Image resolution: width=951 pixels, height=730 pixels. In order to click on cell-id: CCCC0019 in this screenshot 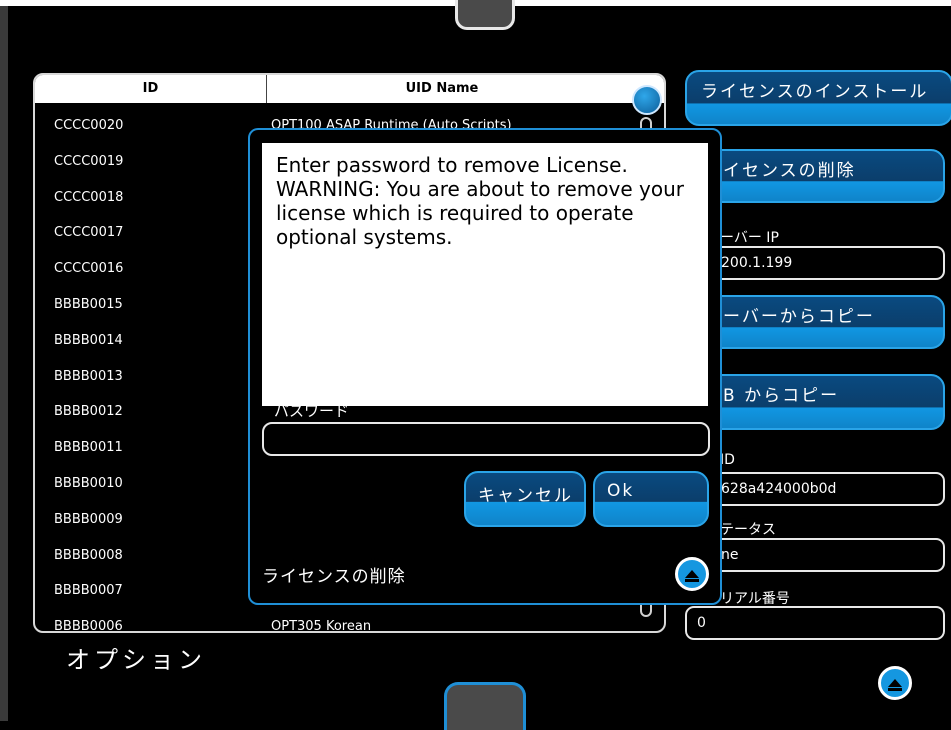, I will do `click(89, 161)`.